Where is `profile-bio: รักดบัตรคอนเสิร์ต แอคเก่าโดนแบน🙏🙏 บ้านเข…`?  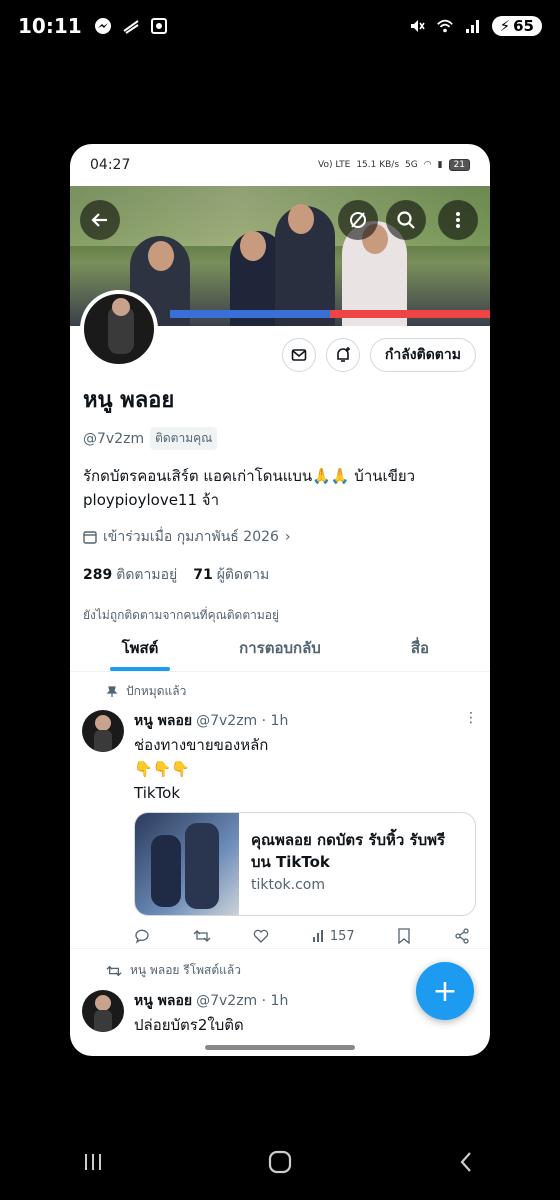 profile-bio: รักดบัตรคอนเสิร์ต แอคเก่าโดนแบน🙏🙏 บ้านเข… is located at coordinates (249, 488).